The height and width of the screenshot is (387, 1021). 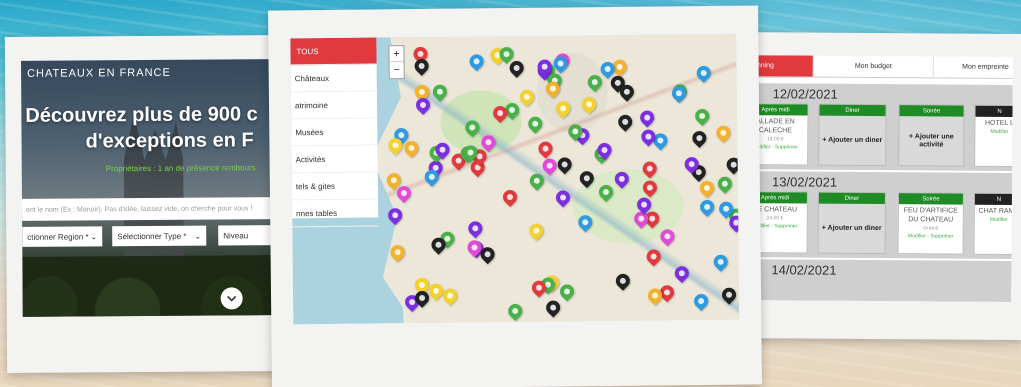 I want to click on menu-item-patrimoine: atrimoine, so click(x=334, y=105).